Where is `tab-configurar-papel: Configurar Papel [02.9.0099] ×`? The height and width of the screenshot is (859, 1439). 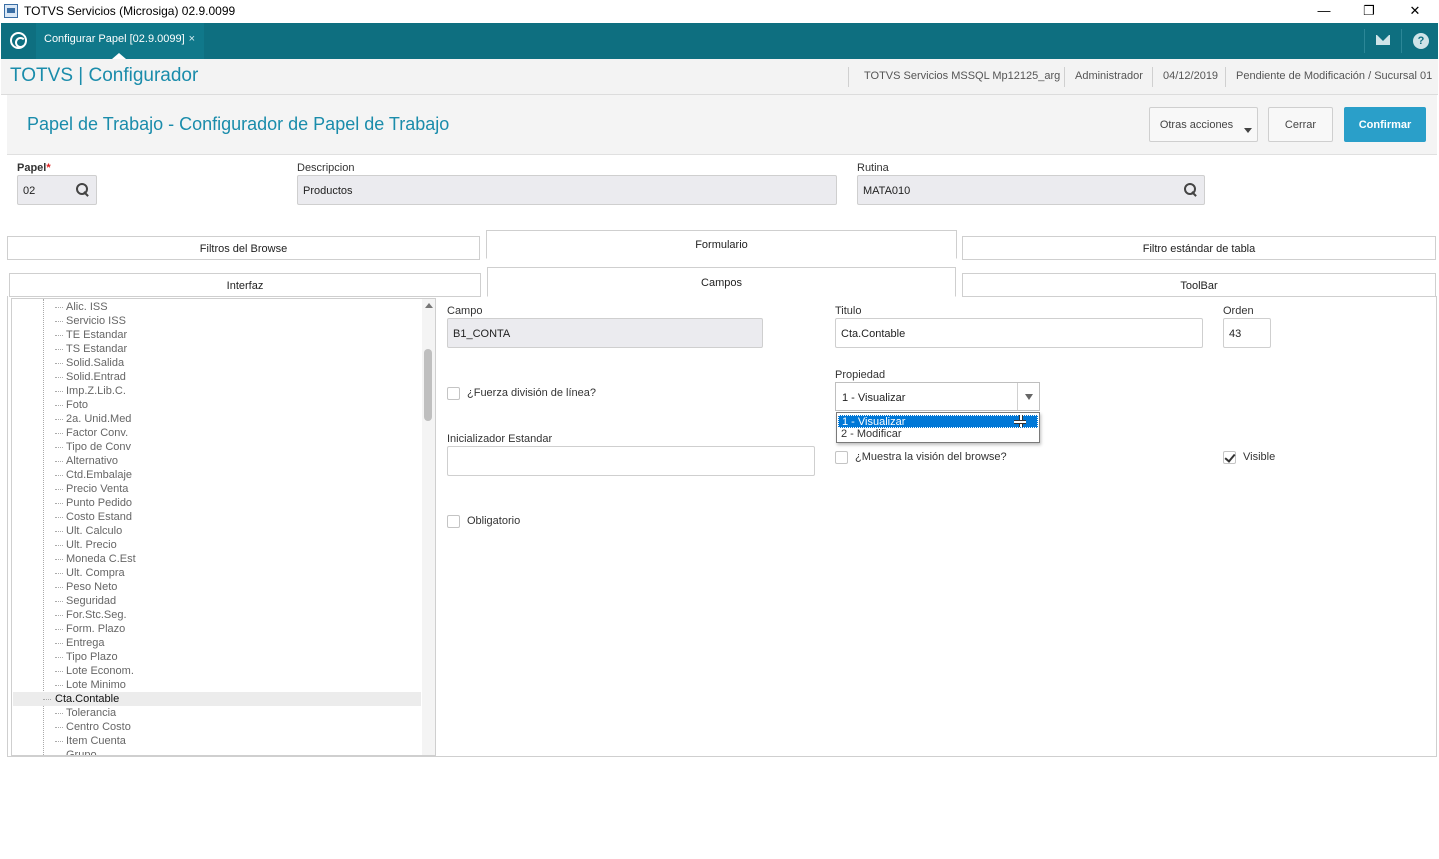 tab-configurar-papel: Configurar Papel [02.9.0099] × is located at coordinates (120, 41).